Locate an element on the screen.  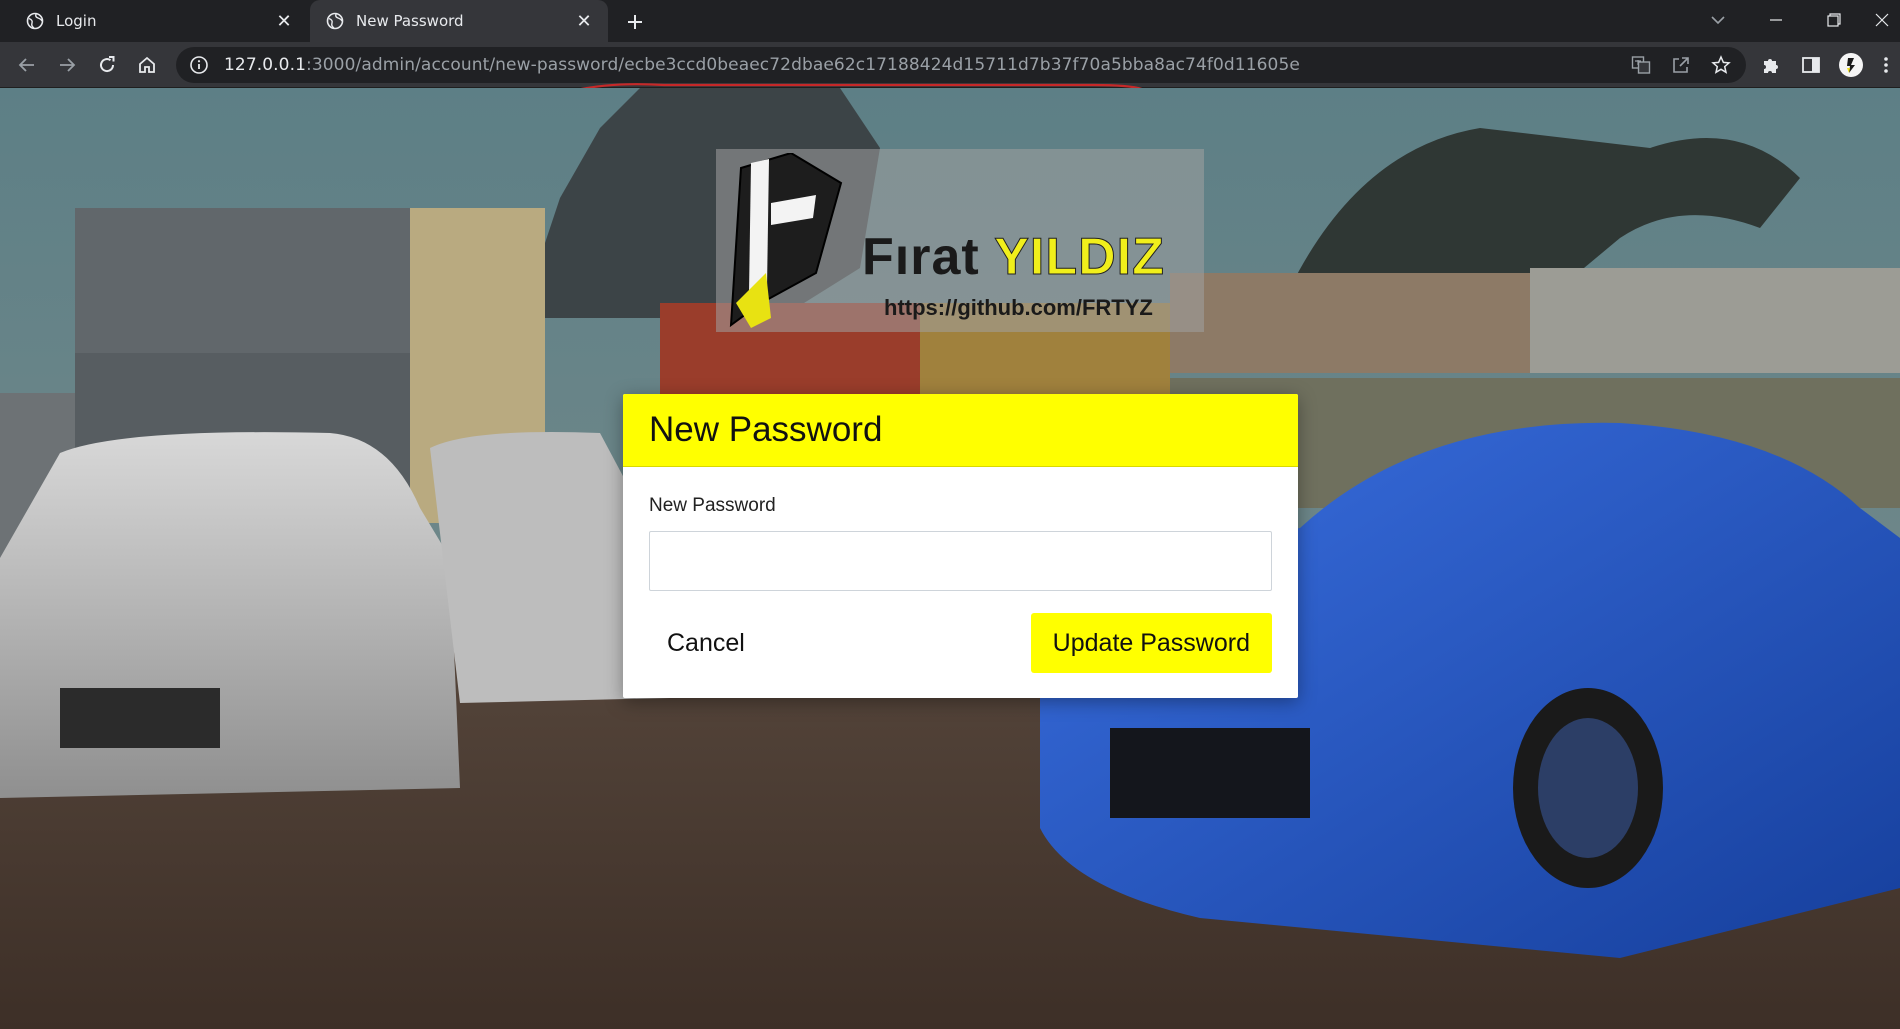
browser-tab-strip: Login ✕ New Password ✕ is located at coordinates (950, 21).